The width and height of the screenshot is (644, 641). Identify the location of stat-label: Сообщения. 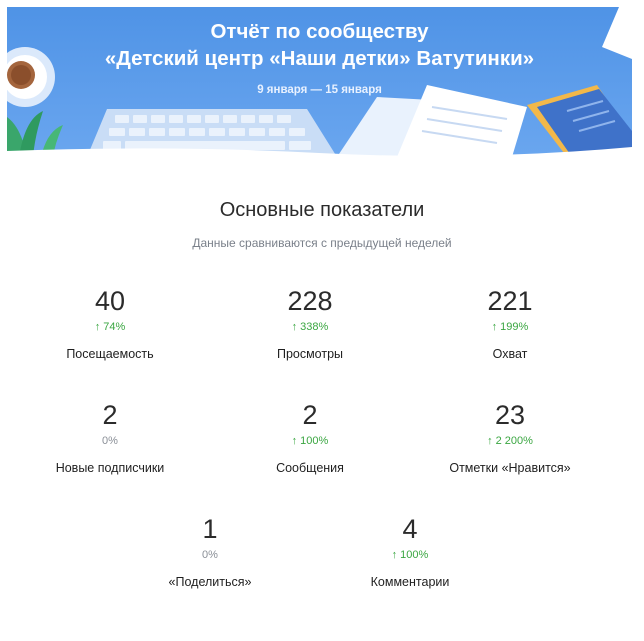
(310, 468).